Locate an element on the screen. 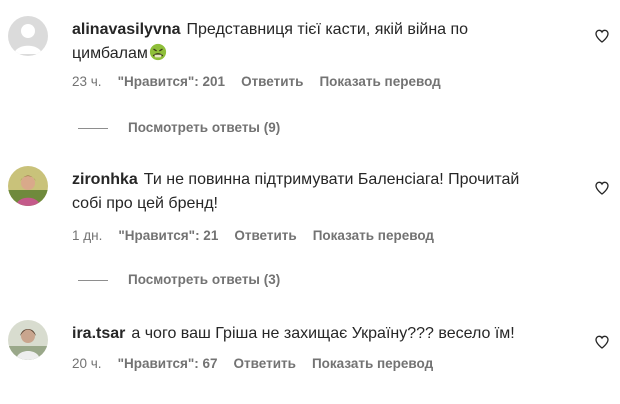 The image size is (620, 404). username: ira.tsar is located at coordinates (98, 333).